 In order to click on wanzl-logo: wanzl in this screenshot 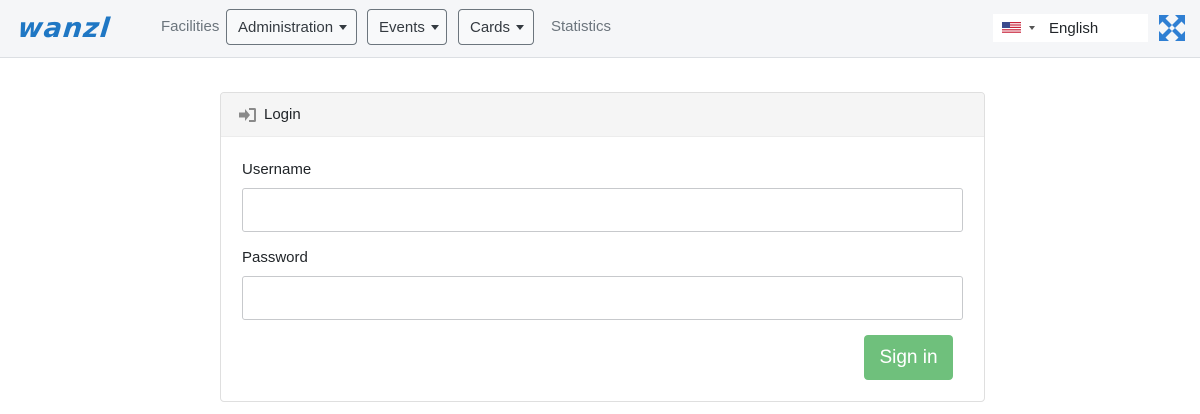, I will do `click(64, 28)`.